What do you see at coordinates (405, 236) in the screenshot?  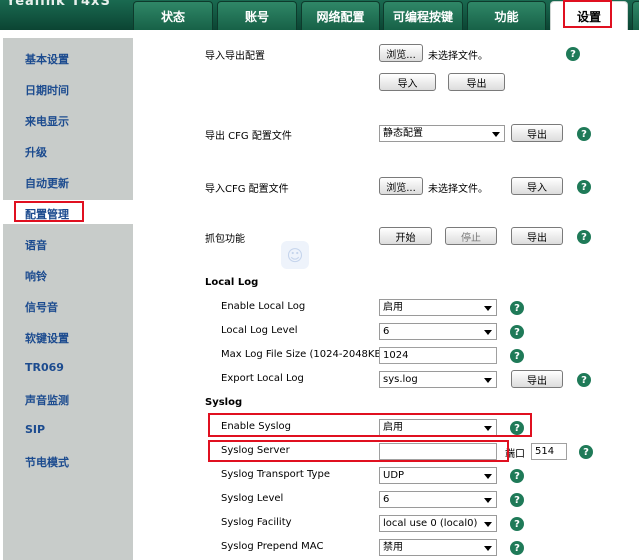 I see `capture-start-button: 开始` at bounding box center [405, 236].